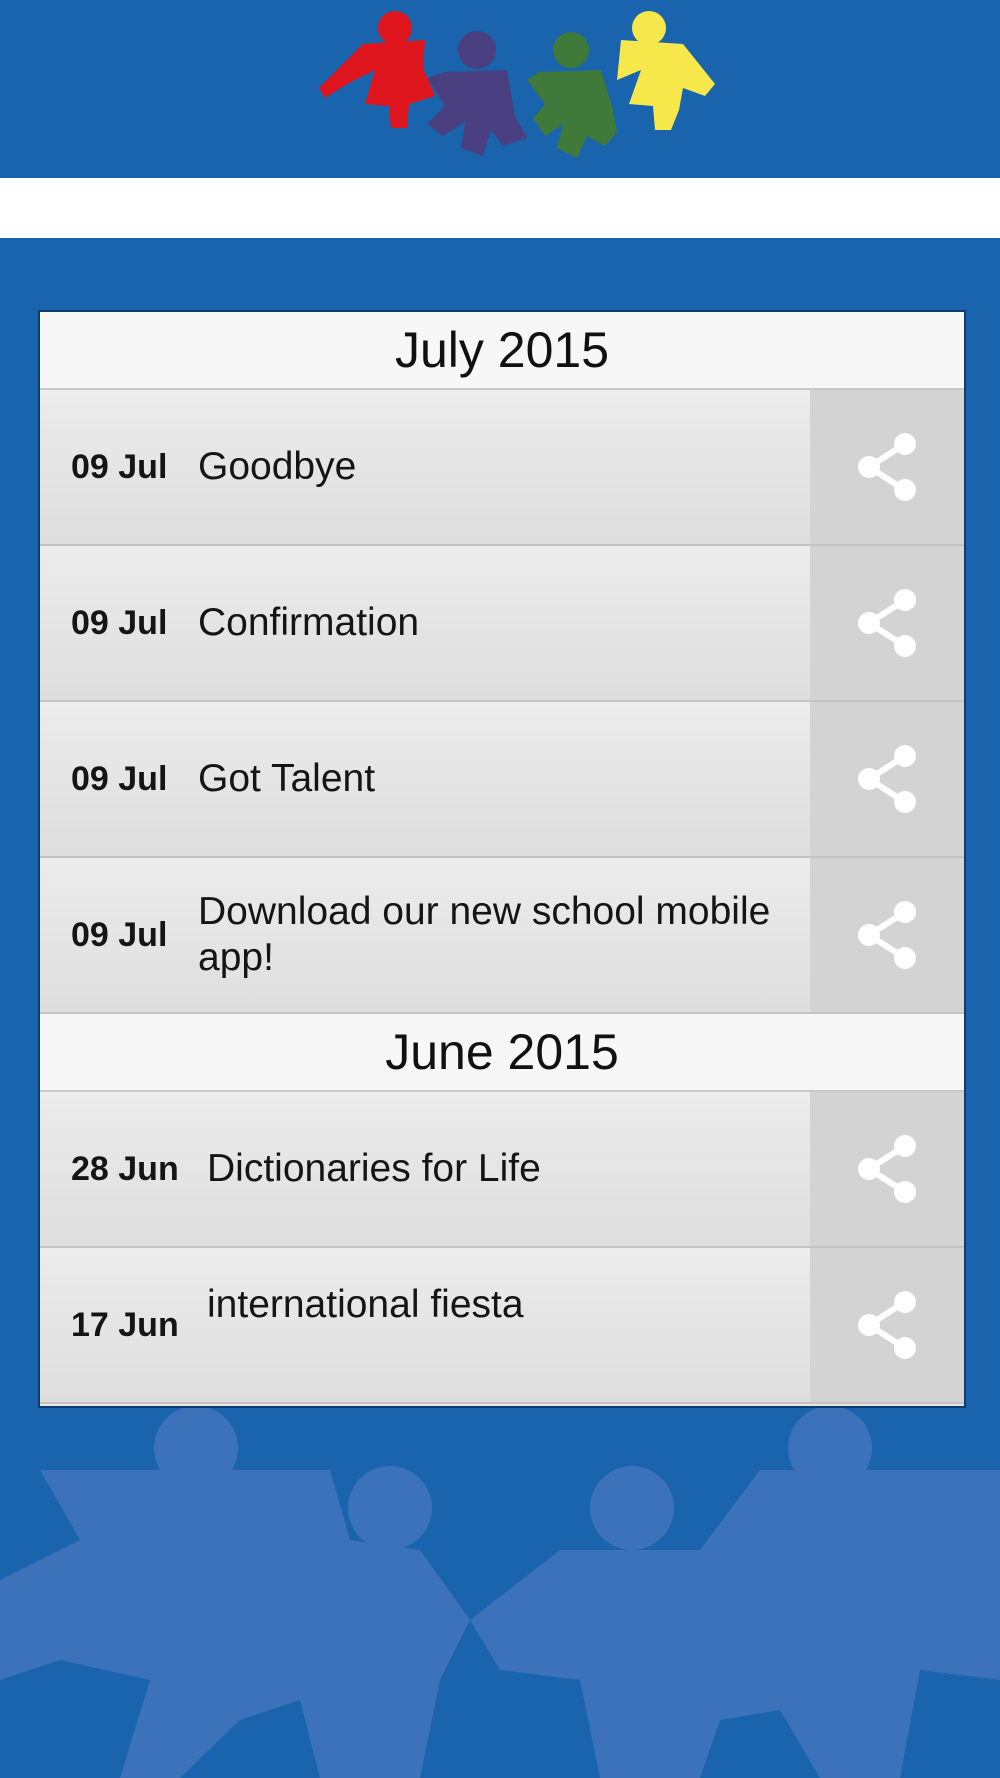 This screenshot has height=1778, width=1000. What do you see at coordinates (477, 93) in the screenshot?
I see `doll-purple` at bounding box center [477, 93].